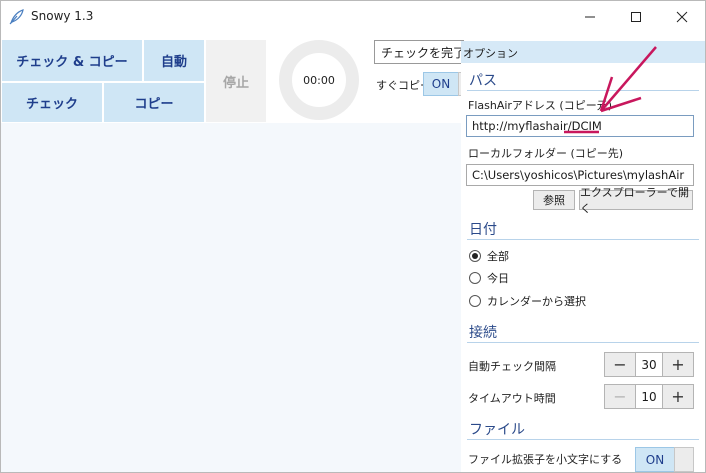 The width and height of the screenshot is (706, 473). Describe the element at coordinates (483, 230) in the screenshot. I see `date-section-title: 日付` at that location.